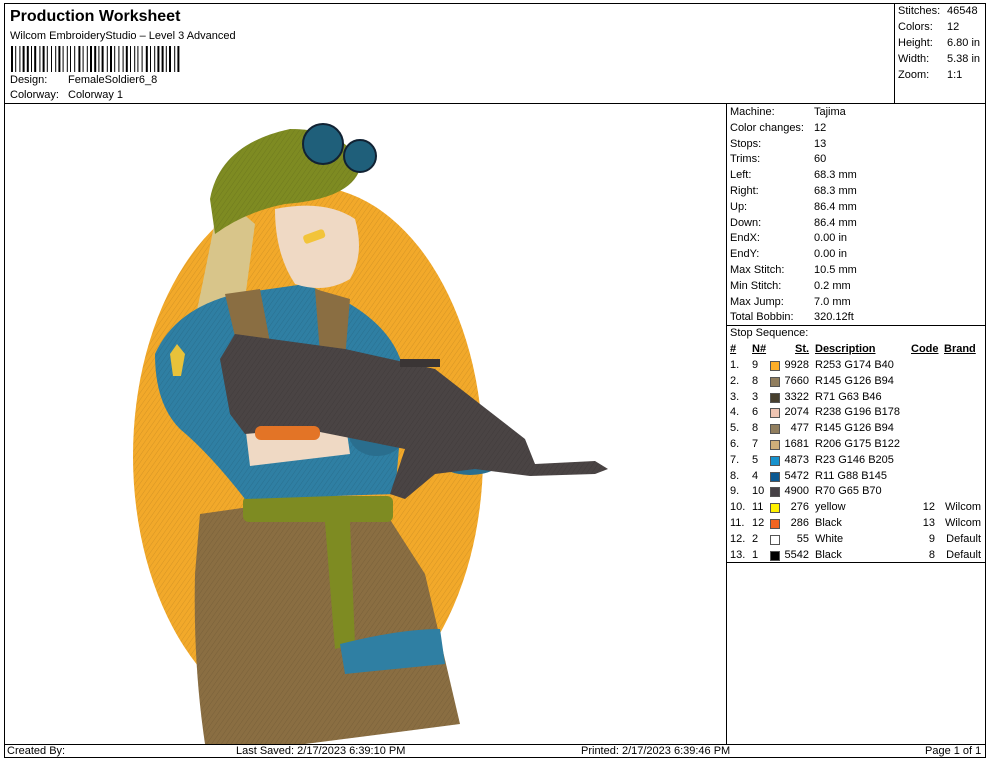  Describe the element at coordinates (832, 285) in the screenshot. I see `machine-value: 0.2 mm` at that location.